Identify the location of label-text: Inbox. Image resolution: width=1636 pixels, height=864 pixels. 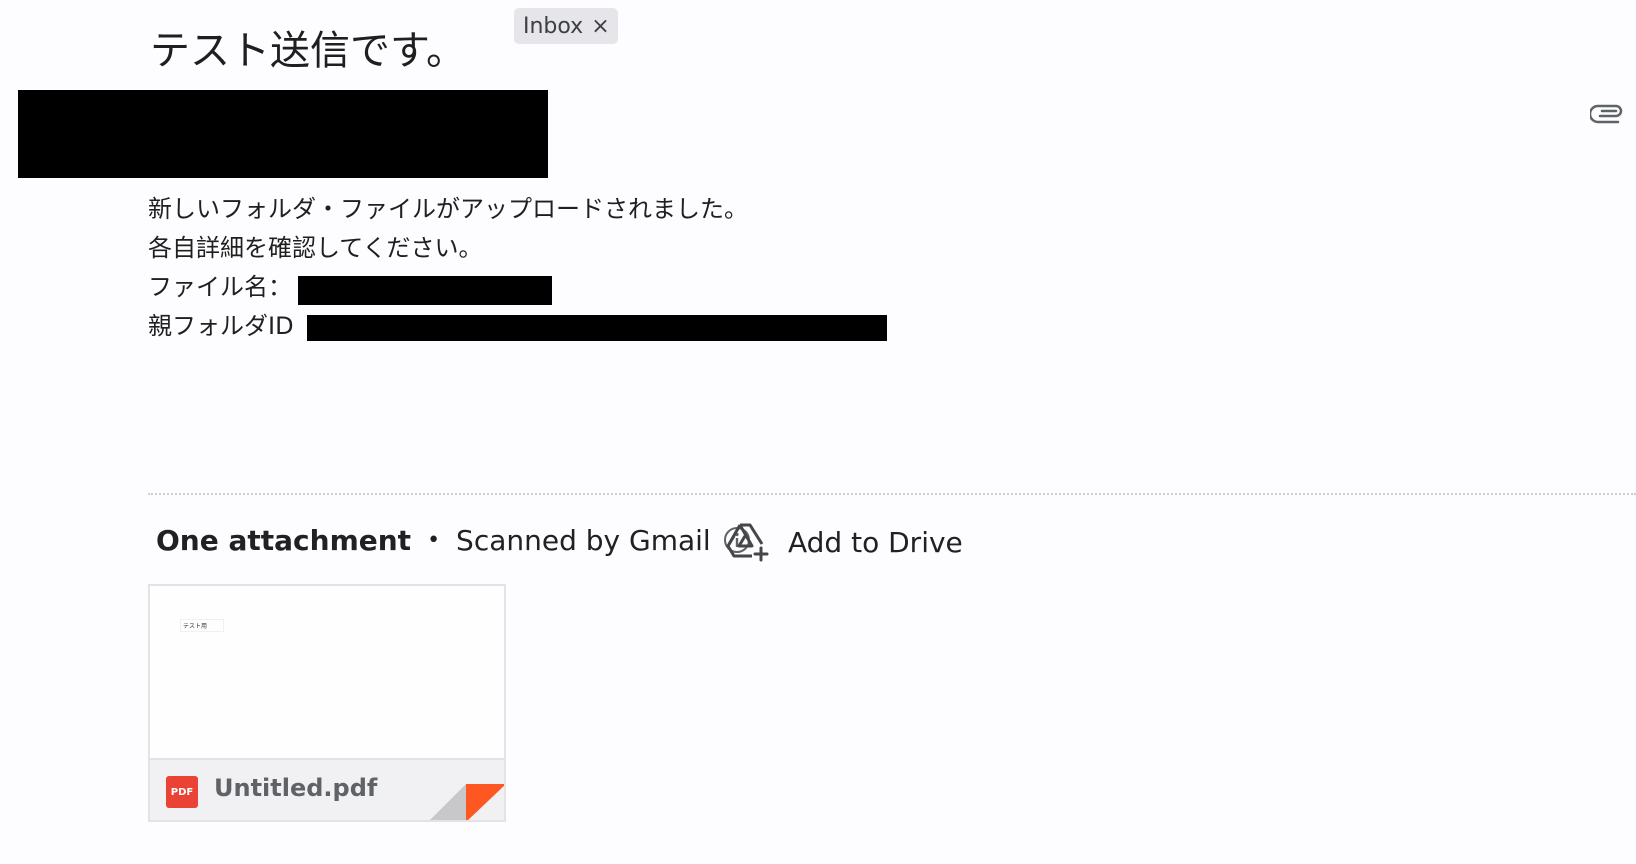
(553, 26).